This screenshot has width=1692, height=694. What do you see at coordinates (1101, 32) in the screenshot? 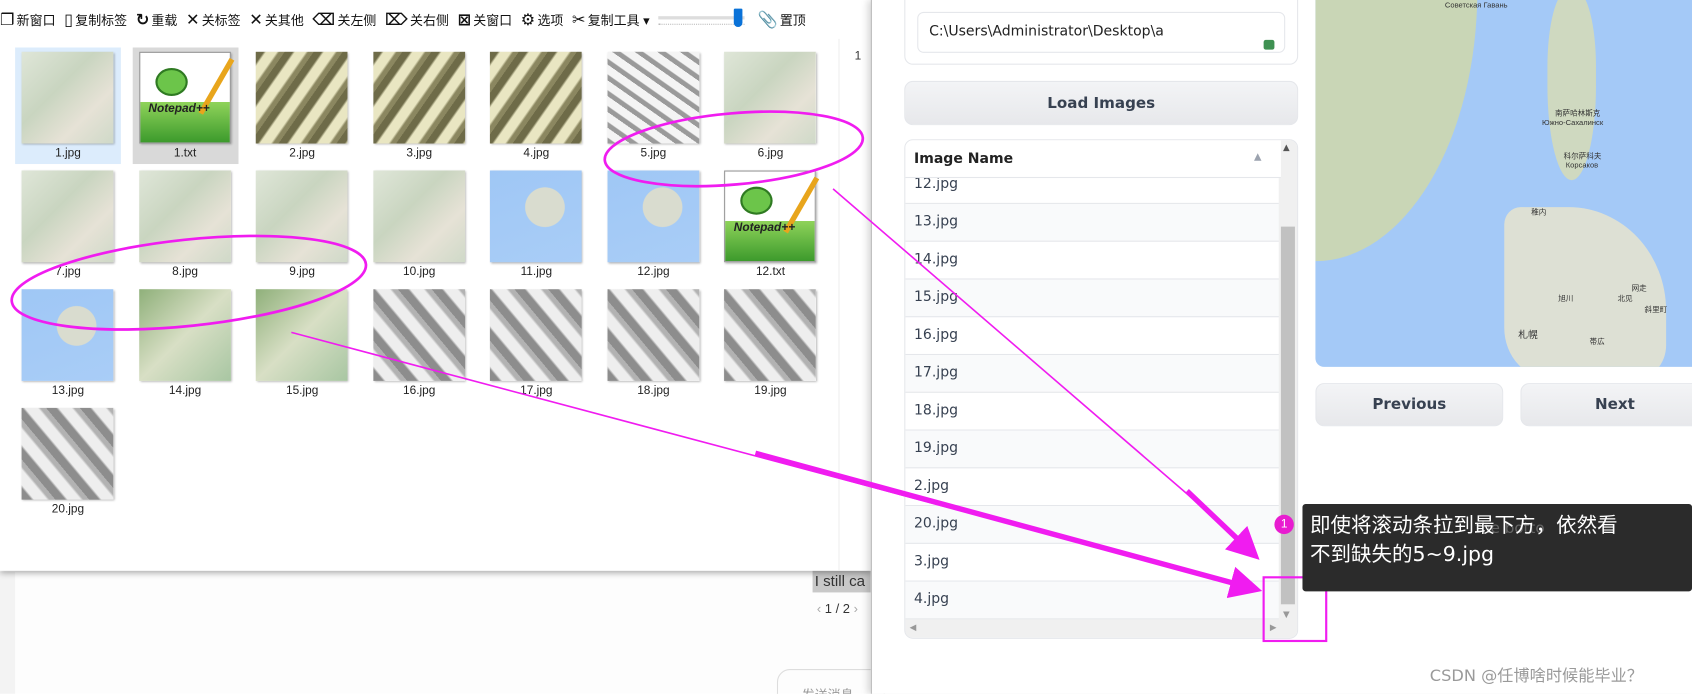
I see `folder-path-input: C:\Users\Administrator\Desktop\a` at bounding box center [1101, 32].